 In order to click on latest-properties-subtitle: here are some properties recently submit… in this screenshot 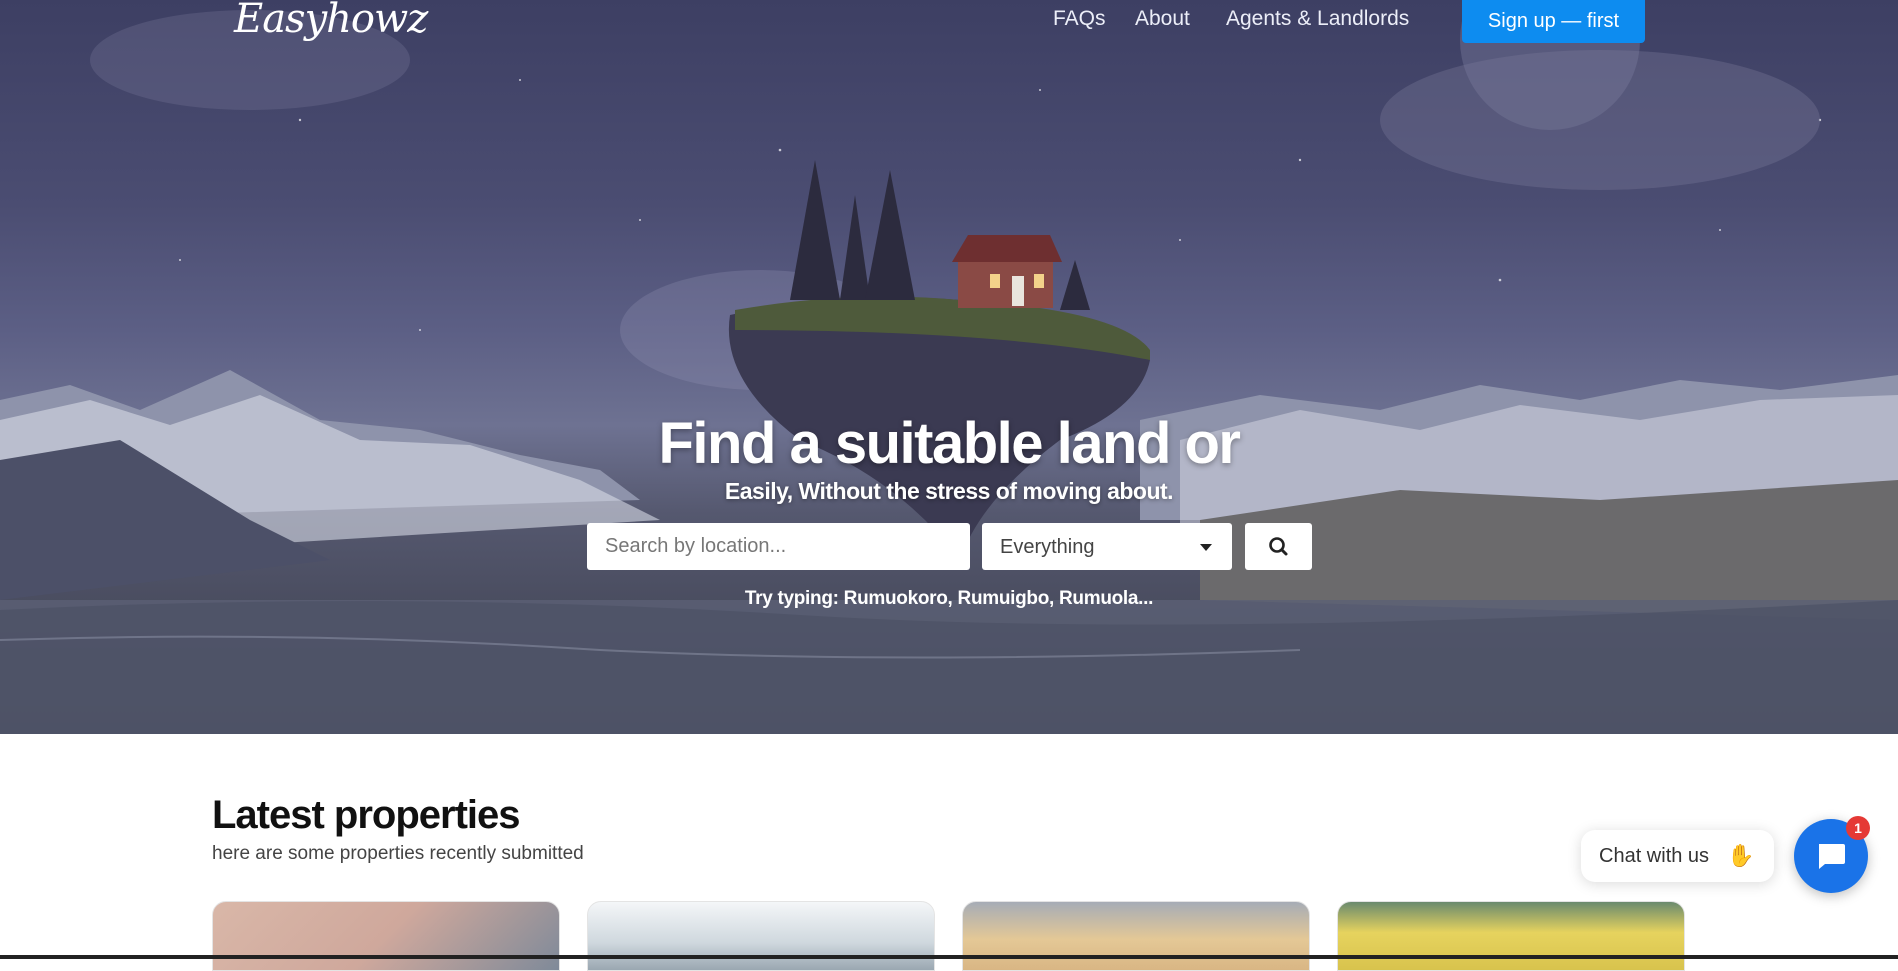, I will do `click(398, 853)`.